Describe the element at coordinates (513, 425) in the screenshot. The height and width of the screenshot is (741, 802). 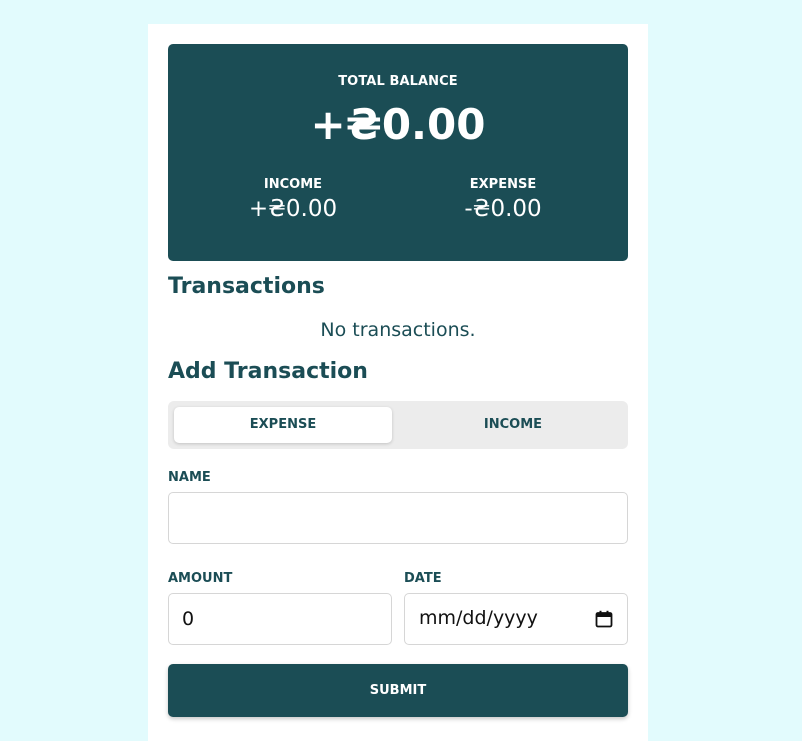
I see `toggle-option-income: INCOME` at that location.